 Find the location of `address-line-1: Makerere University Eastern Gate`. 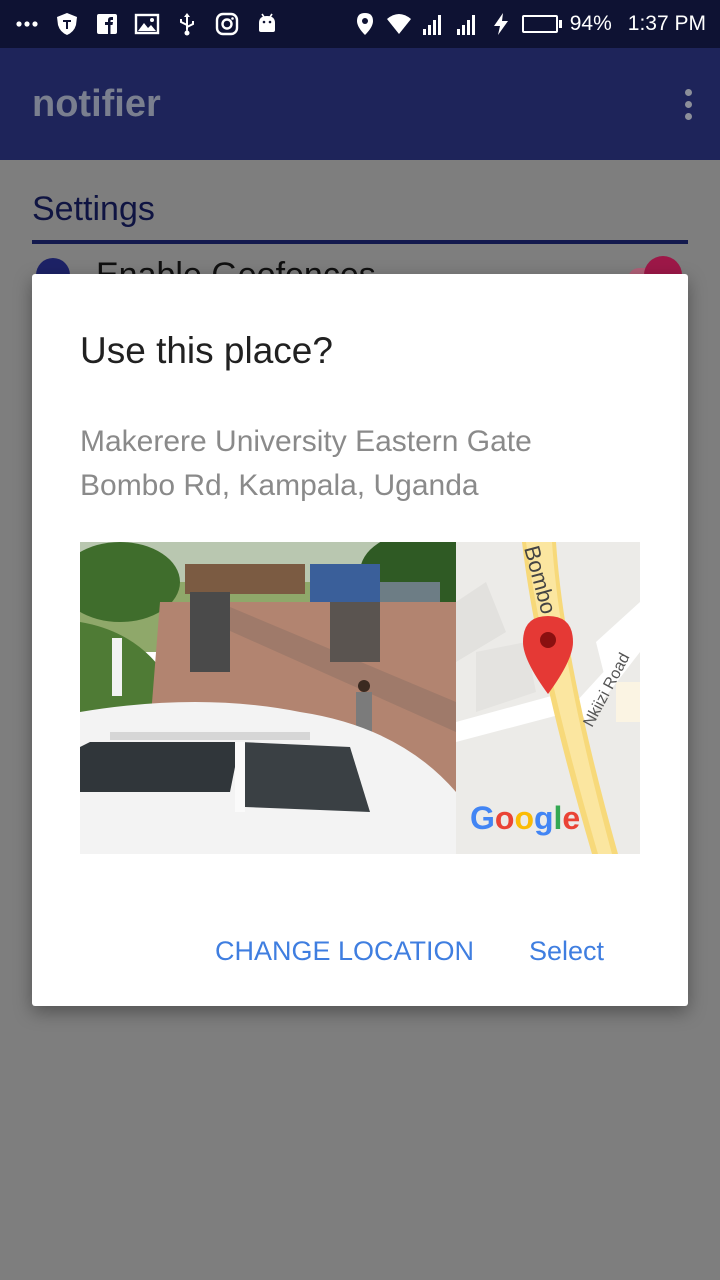

address-line-1: Makerere University Eastern Gate is located at coordinates (306, 441).